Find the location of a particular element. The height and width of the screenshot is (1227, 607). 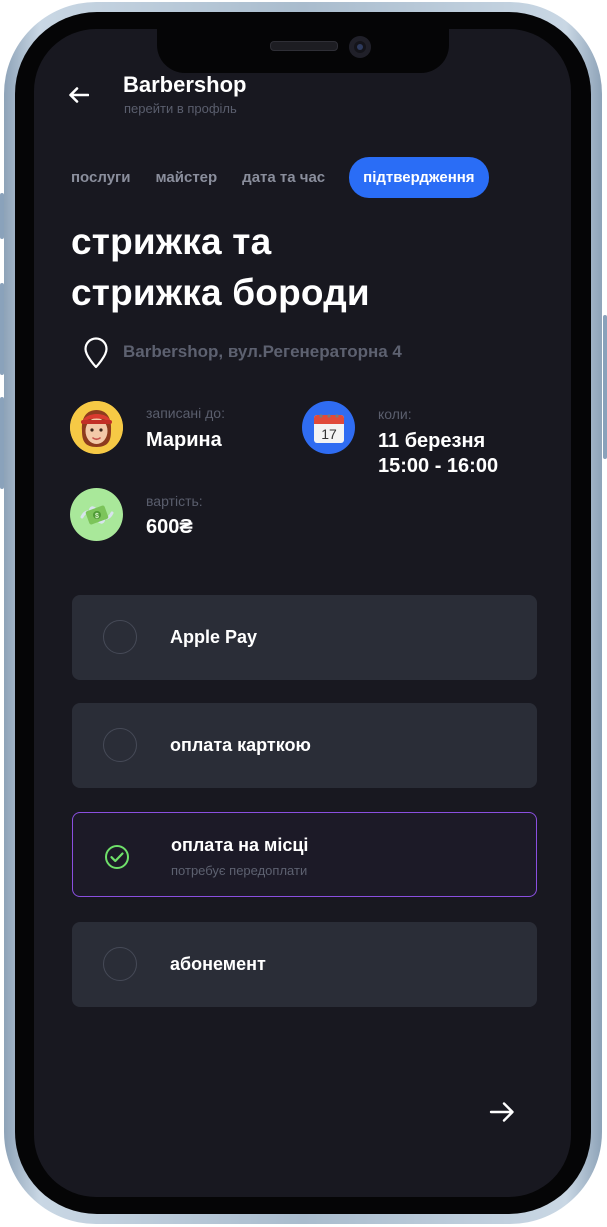

step-services: послуги is located at coordinates (101, 177).